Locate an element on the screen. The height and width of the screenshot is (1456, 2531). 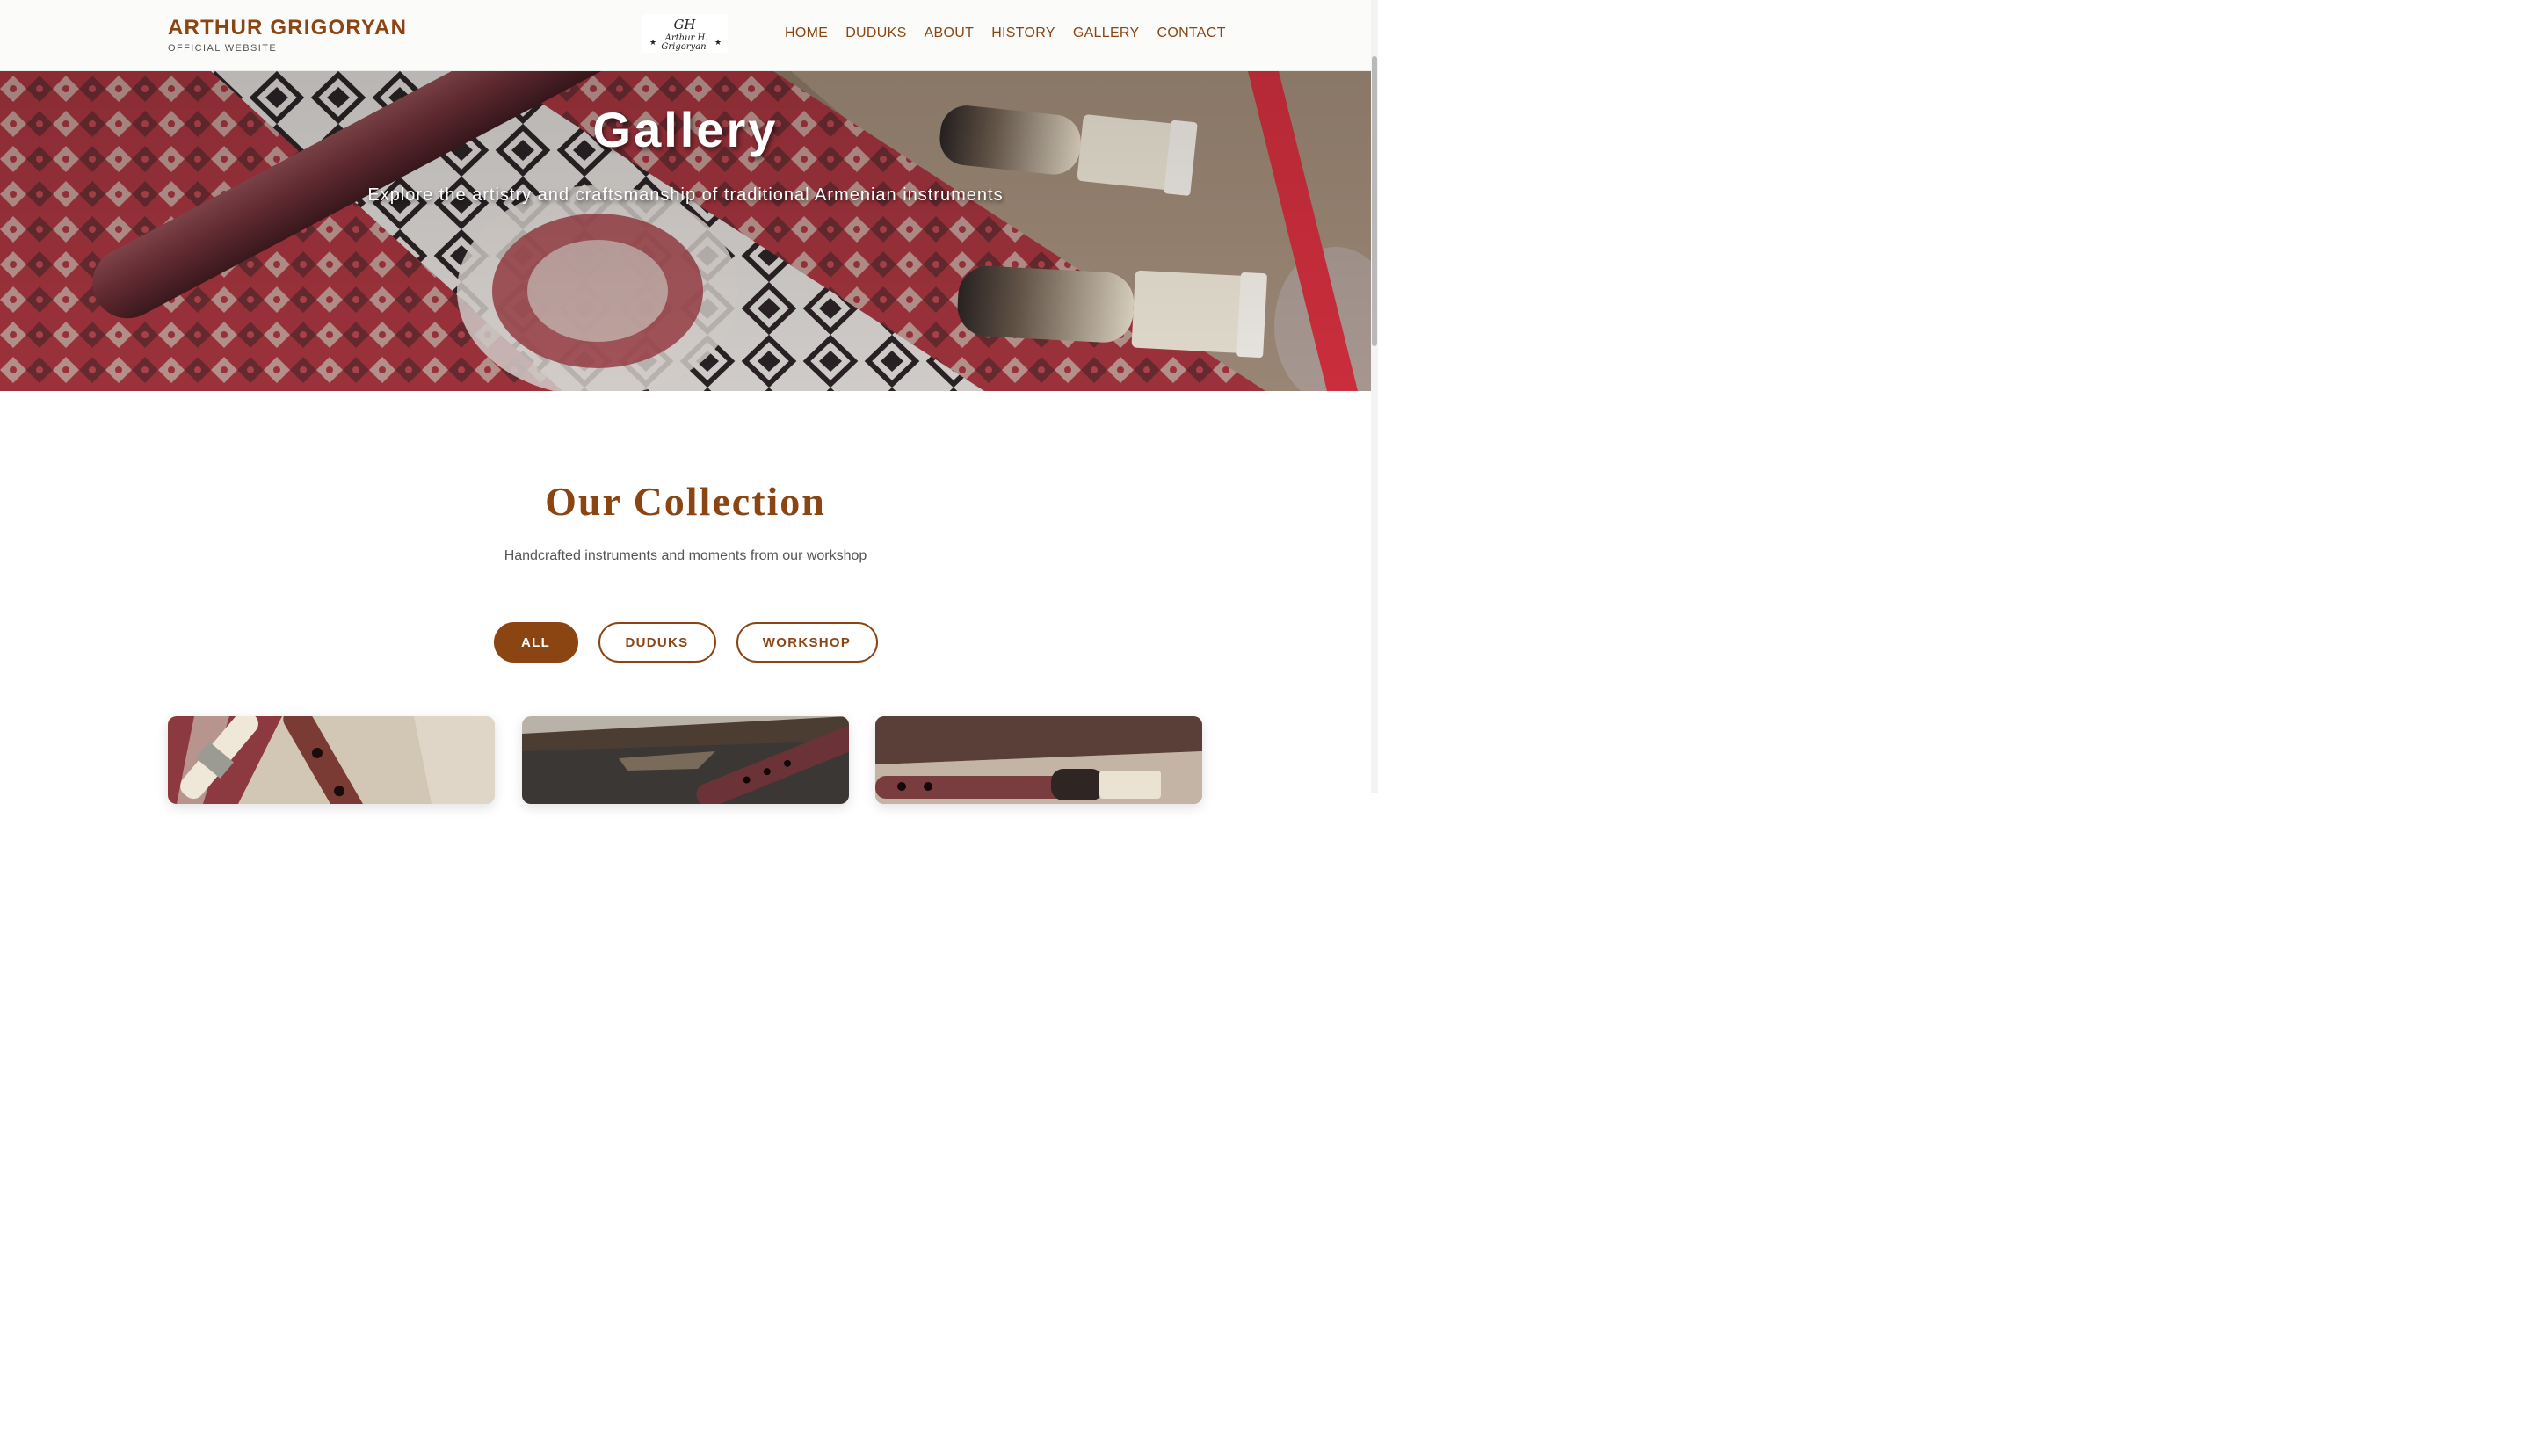
nav-history: HISTORY is located at coordinates (1023, 33).